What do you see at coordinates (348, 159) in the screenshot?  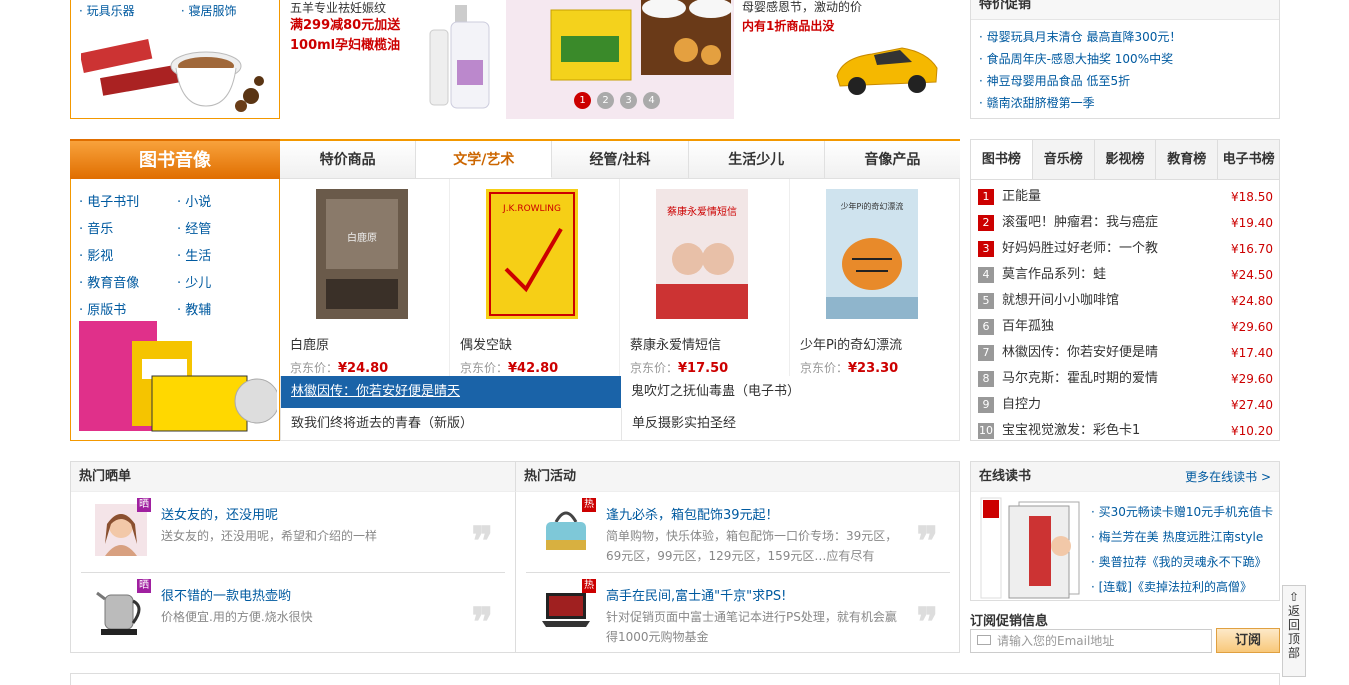 I see `tab-special: 特价商品` at bounding box center [348, 159].